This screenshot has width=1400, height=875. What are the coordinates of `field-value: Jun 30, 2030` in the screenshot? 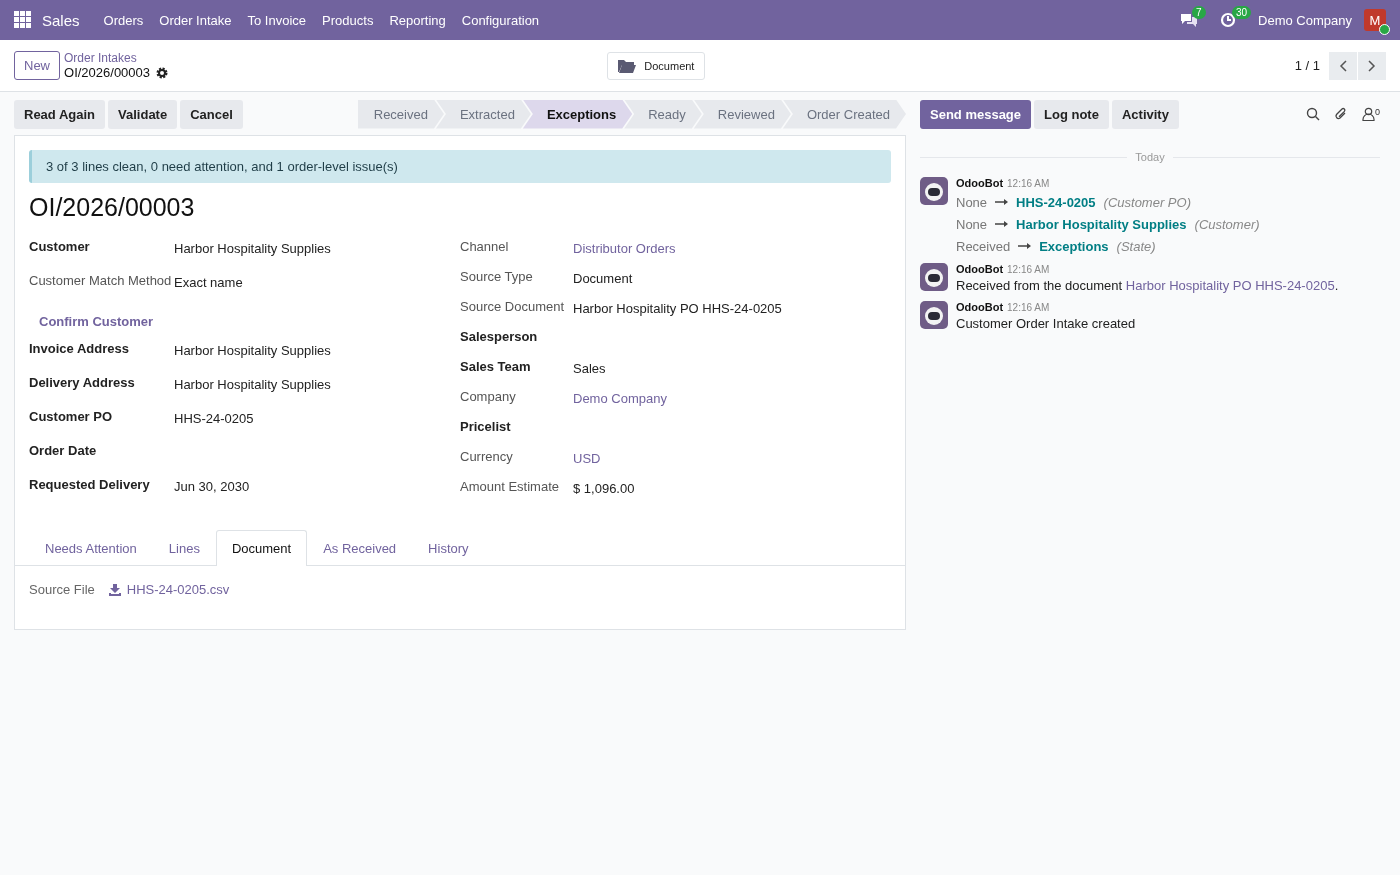 It's located at (212, 487).